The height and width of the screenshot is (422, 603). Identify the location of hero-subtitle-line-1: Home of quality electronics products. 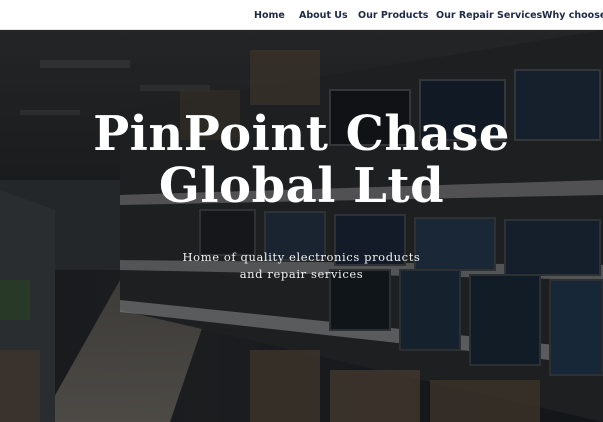
(301, 257).